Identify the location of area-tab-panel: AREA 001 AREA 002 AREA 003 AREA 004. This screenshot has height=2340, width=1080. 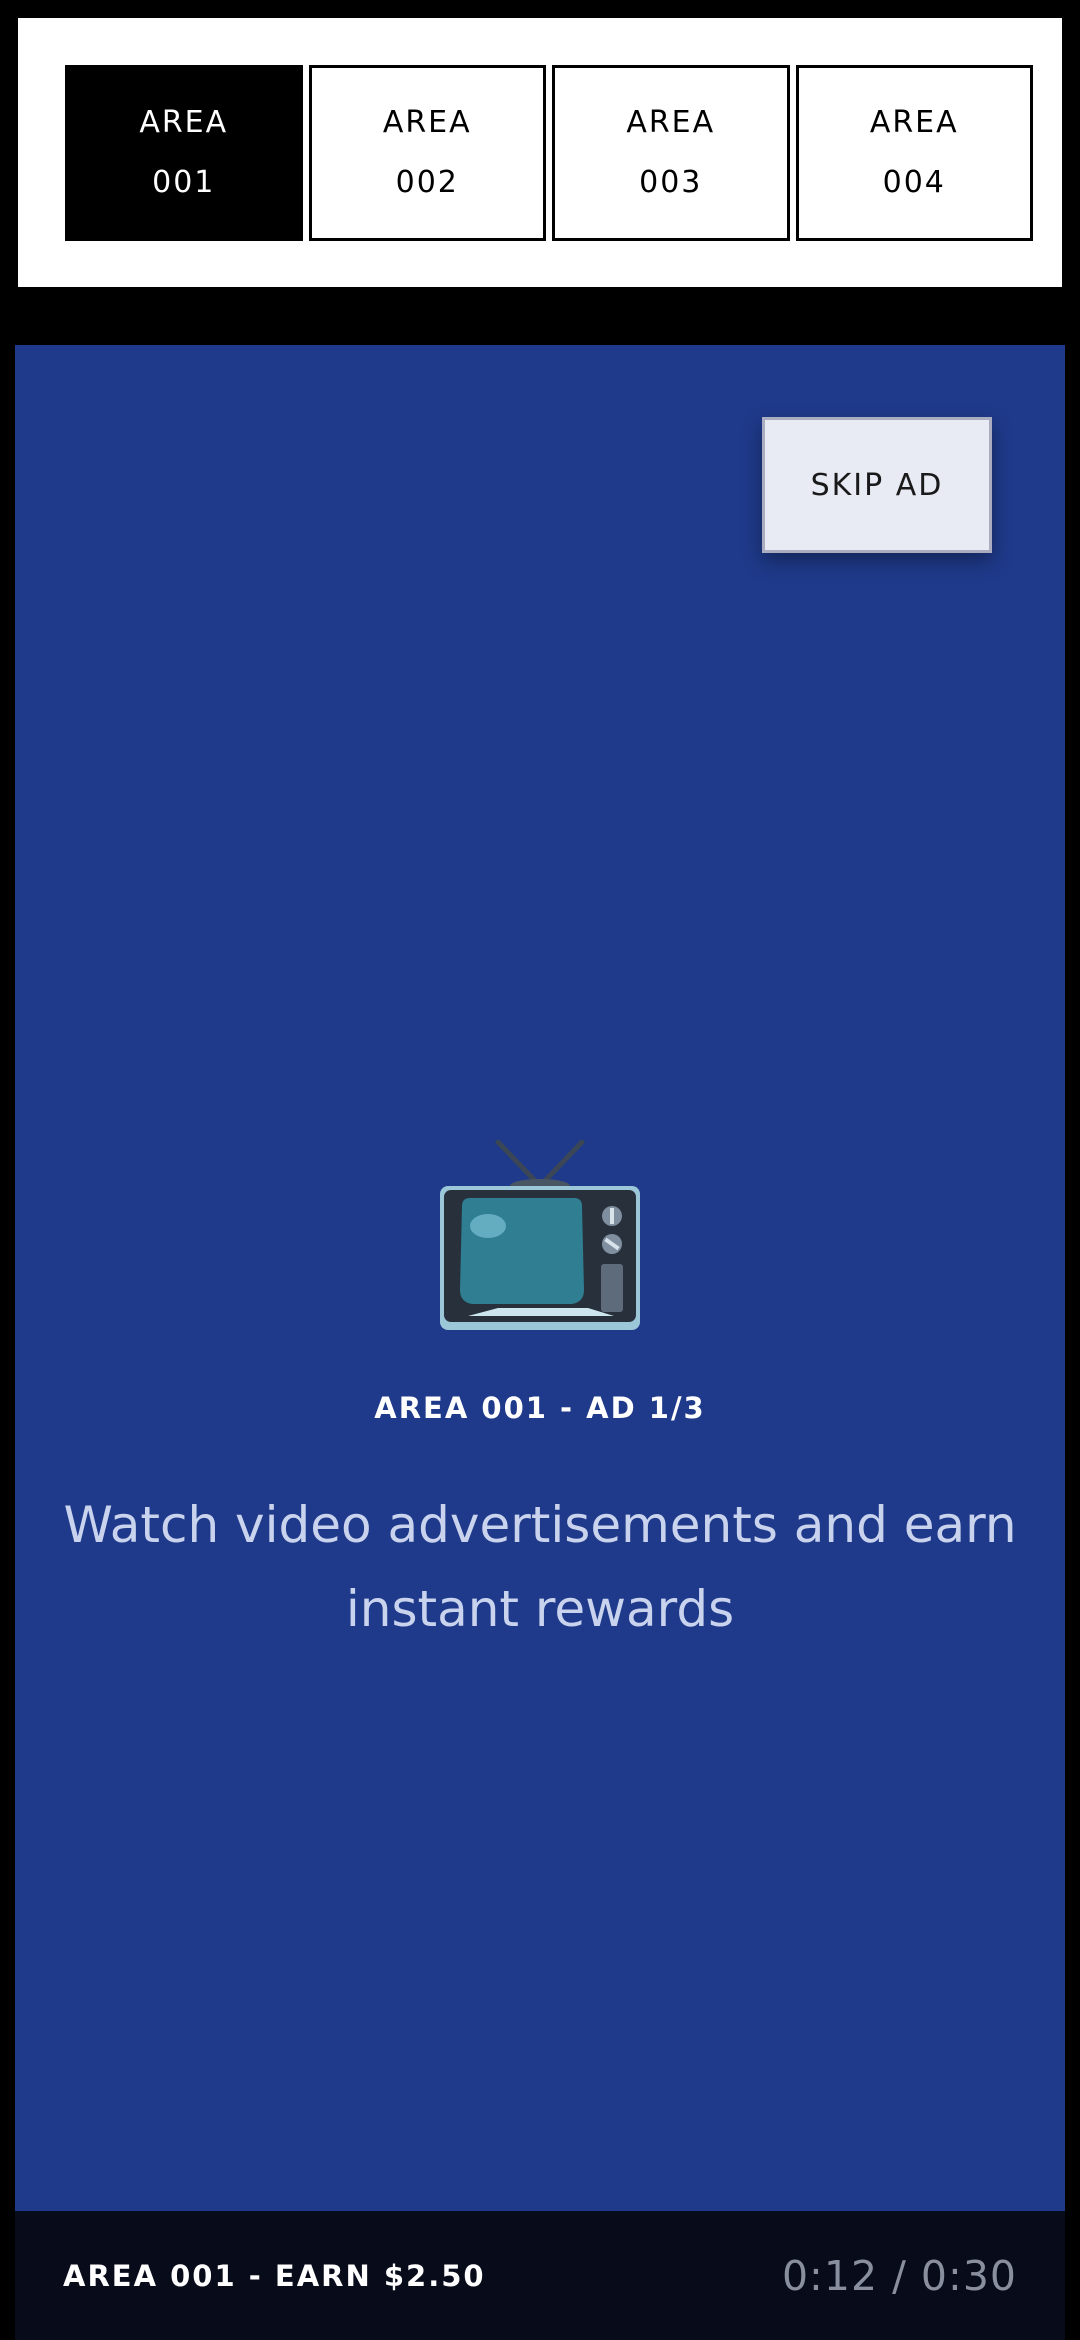
(540, 152).